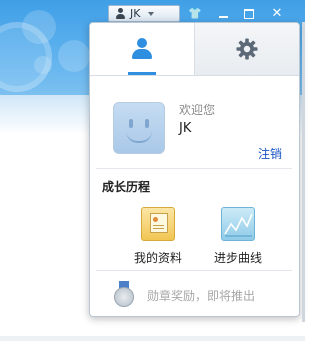 Image resolution: width=320 pixels, height=341 pixels. I want to click on user-icon, so click(120, 13).